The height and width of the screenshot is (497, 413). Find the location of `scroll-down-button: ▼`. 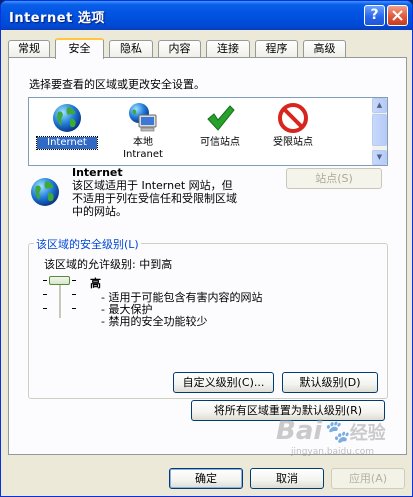

scroll-down-button: ▼ is located at coordinates (379, 157).